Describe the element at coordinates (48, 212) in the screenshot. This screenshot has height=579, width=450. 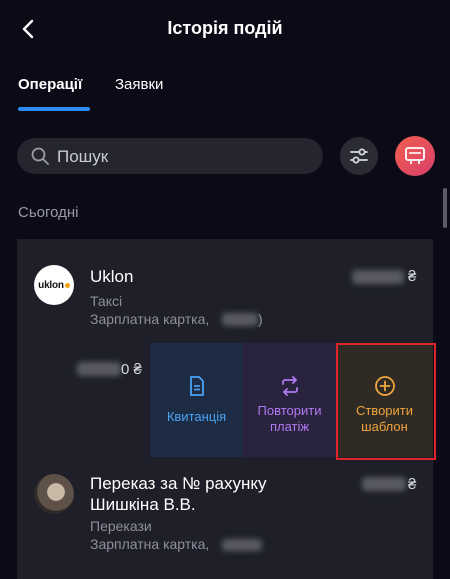
I see `section-date-label: Сьогодні` at that location.